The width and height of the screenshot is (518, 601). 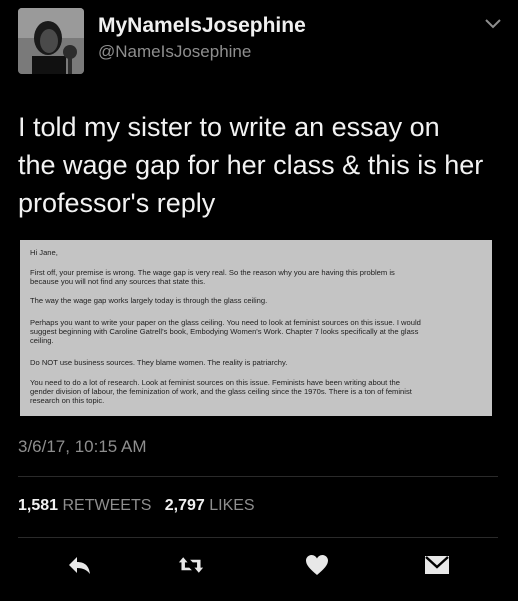 I want to click on avatar, so click(x=51, y=41).